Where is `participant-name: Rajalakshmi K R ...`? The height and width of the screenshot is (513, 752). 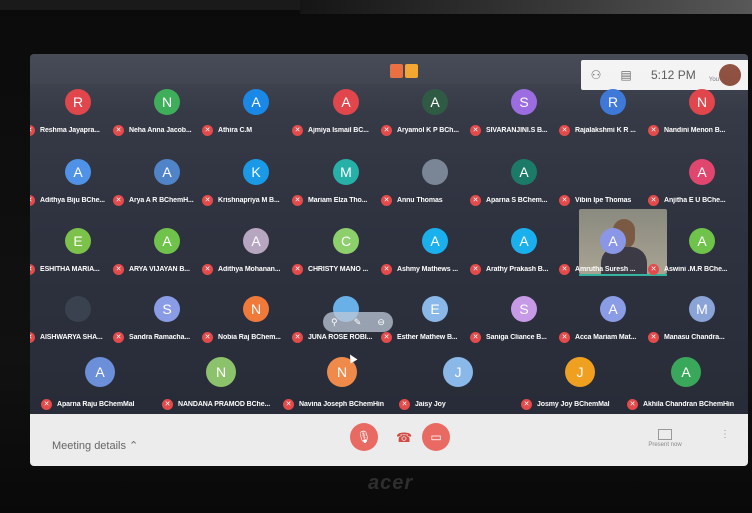 participant-name: Rajalakshmi K R ... is located at coordinates (605, 130).